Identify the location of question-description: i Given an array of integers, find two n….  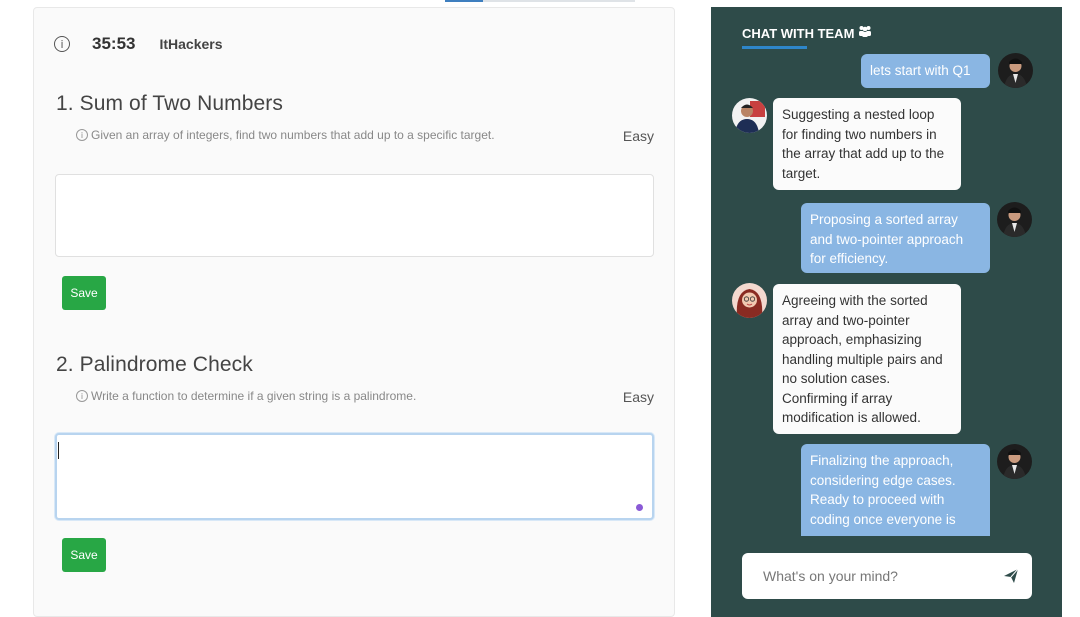
(285, 135).